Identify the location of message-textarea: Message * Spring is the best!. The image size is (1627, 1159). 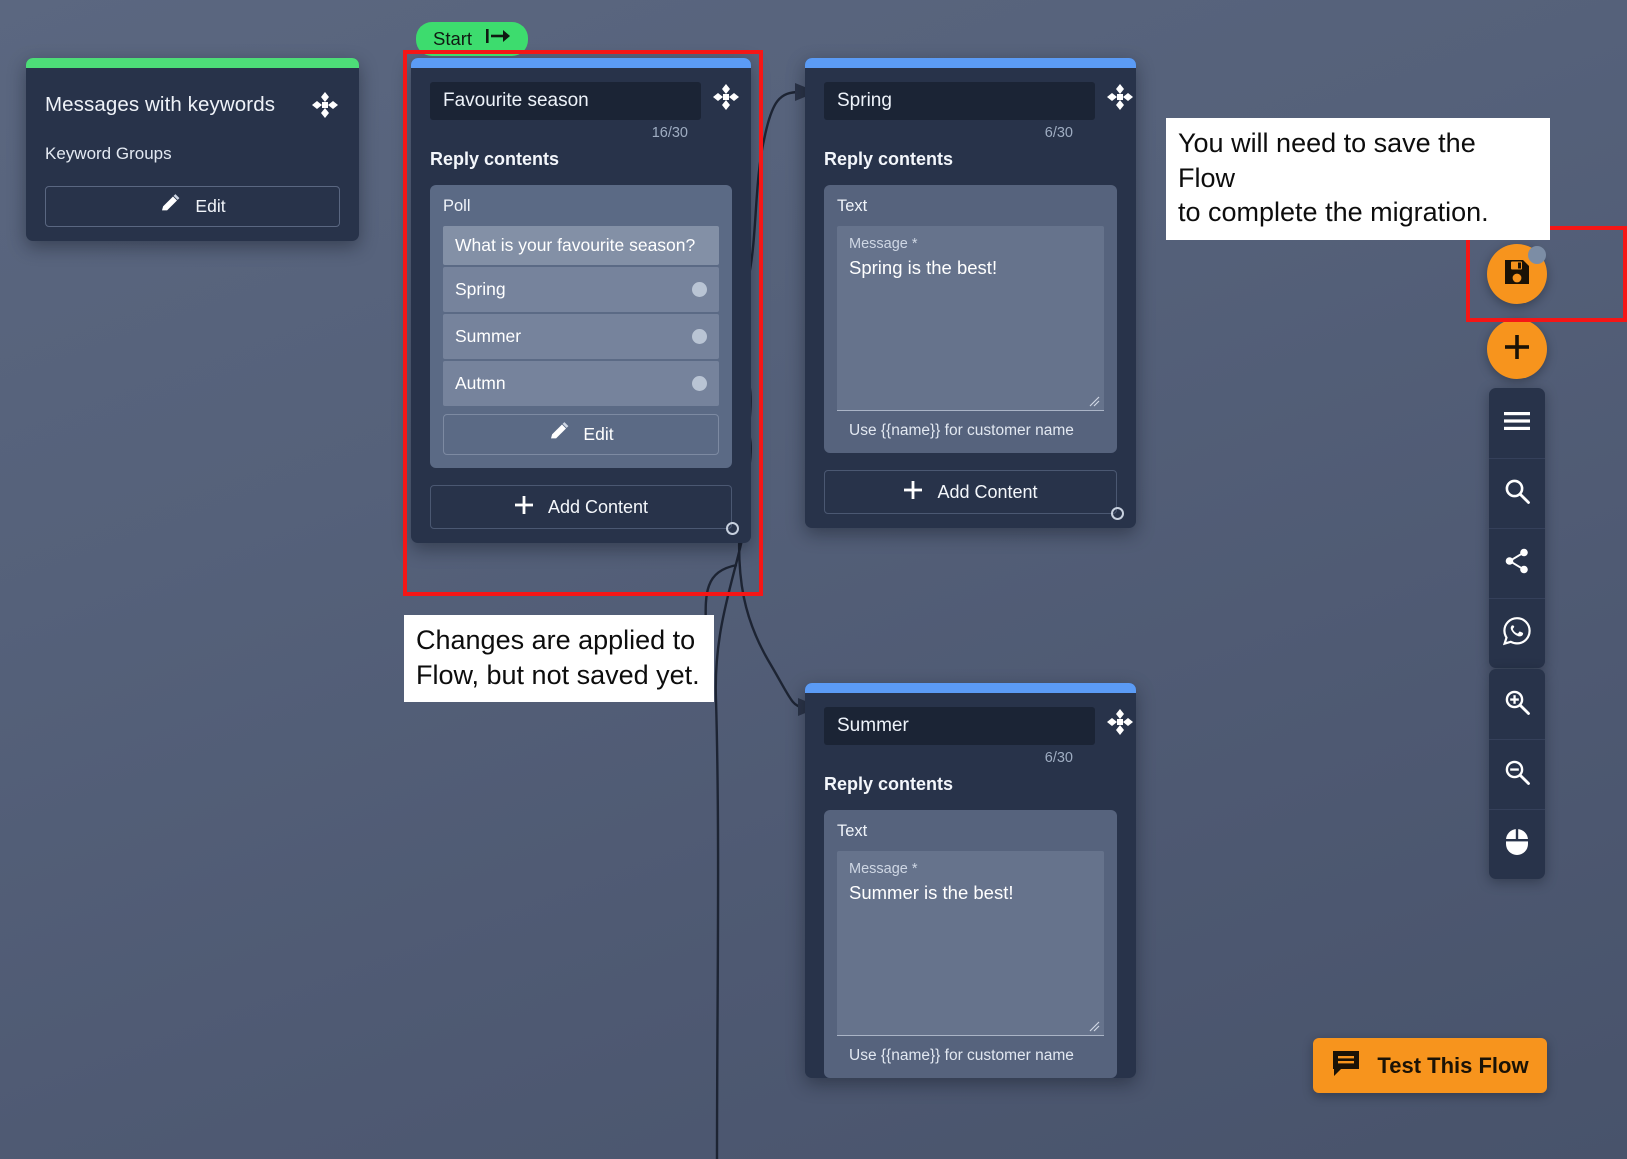
(970, 318).